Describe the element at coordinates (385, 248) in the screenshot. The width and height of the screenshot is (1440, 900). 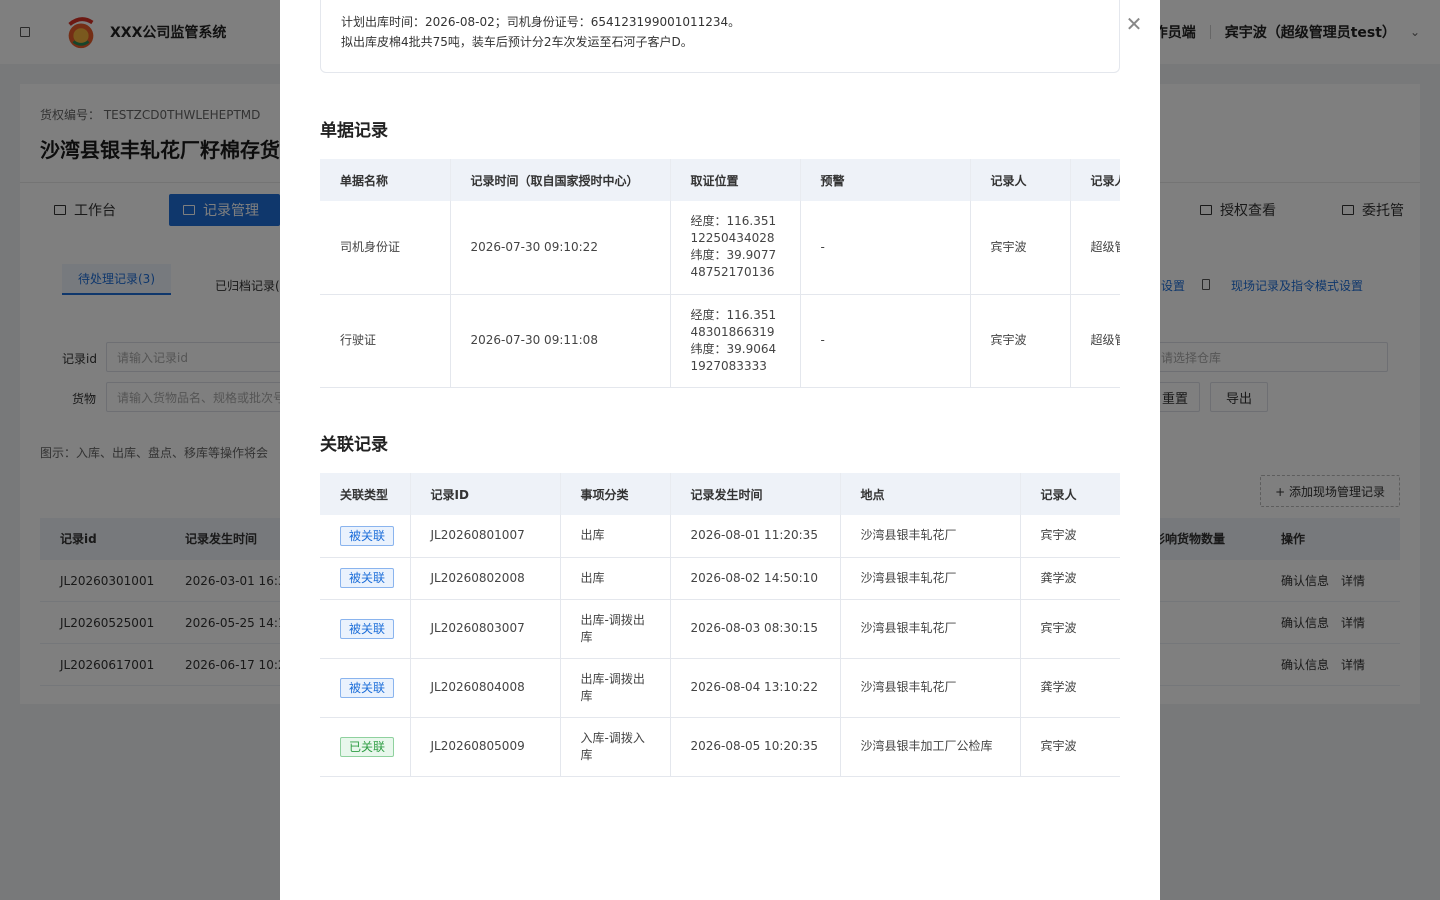
I see `doc-name: 司机身份证` at that location.